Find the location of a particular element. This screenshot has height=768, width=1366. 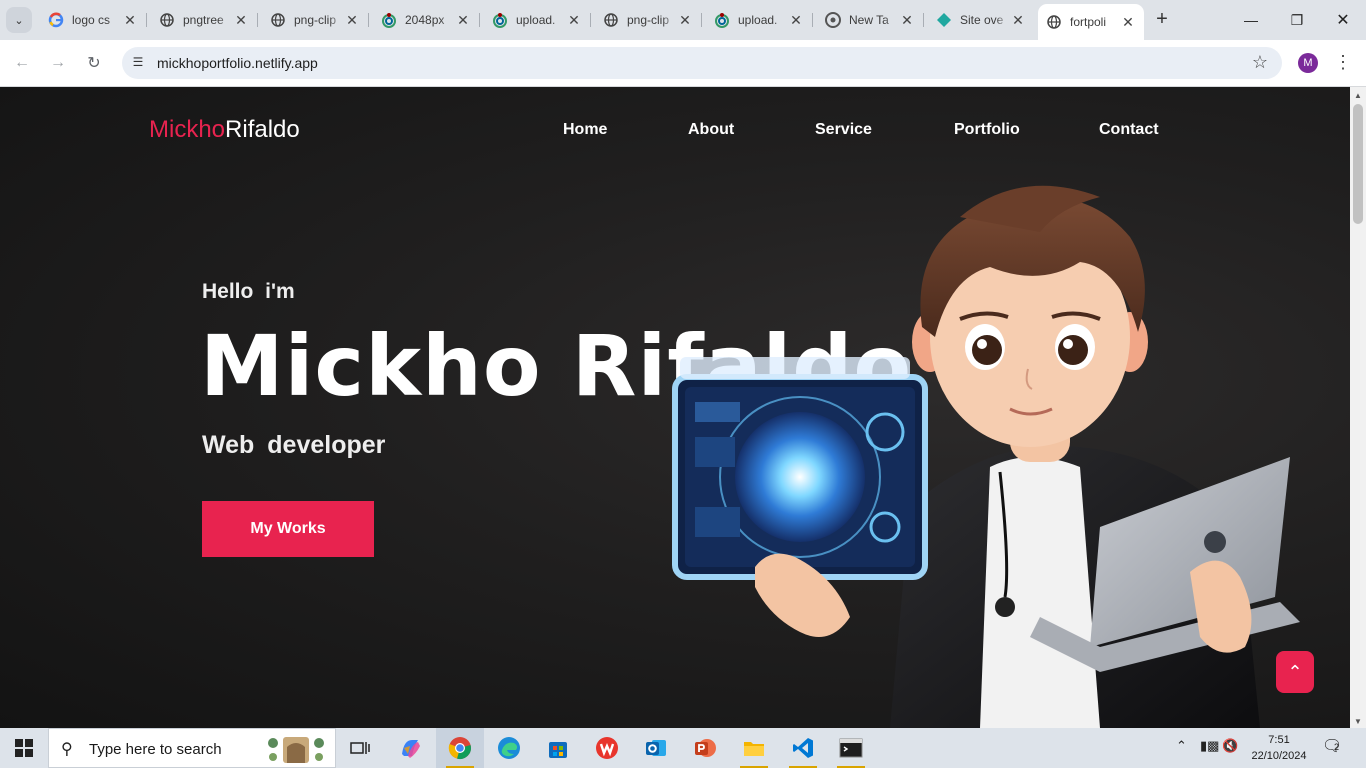

speaker-muted-icon: 🔇 is located at coordinates (1230, 746).